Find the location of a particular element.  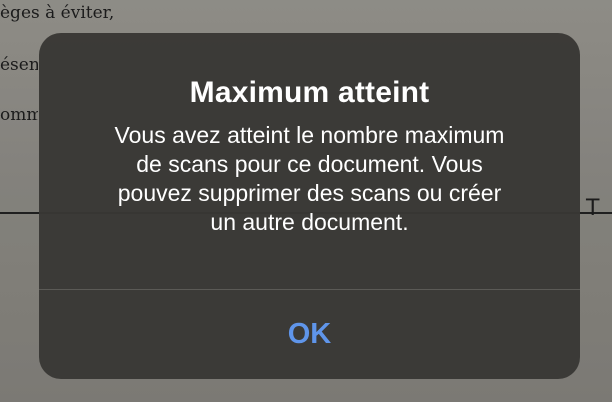

alert-message-line: un autre document. is located at coordinates (309, 222).